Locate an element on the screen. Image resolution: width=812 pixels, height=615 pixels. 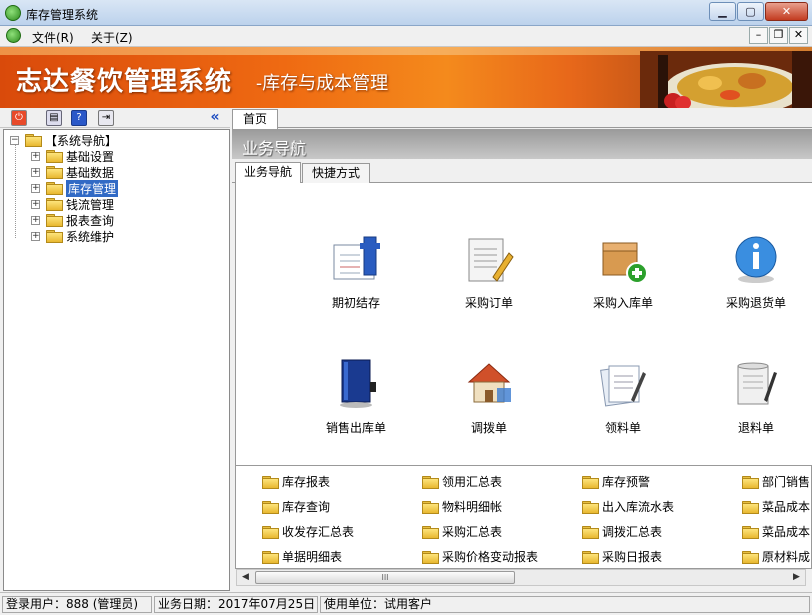
scroll-left-icon: ◀ is located at coordinates (245, 577).